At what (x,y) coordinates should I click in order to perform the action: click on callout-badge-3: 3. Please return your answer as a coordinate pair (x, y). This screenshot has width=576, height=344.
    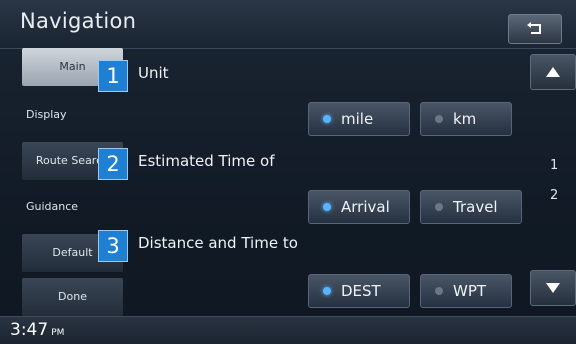
    Looking at the image, I should click on (113, 246).